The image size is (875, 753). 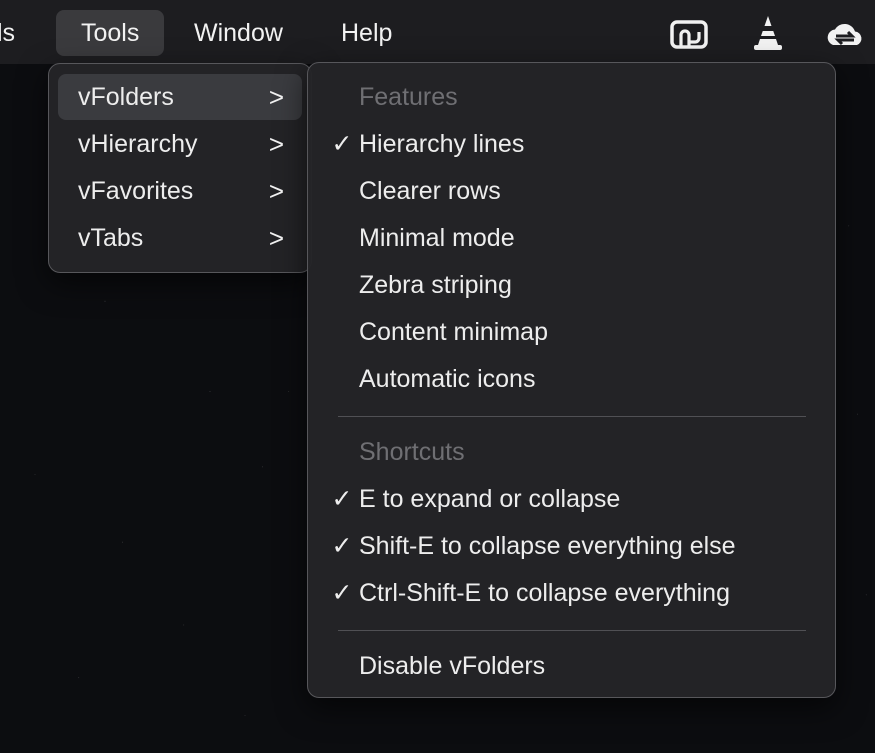 I want to click on menu-item-label: Disable vFolders, so click(x=452, y=666).